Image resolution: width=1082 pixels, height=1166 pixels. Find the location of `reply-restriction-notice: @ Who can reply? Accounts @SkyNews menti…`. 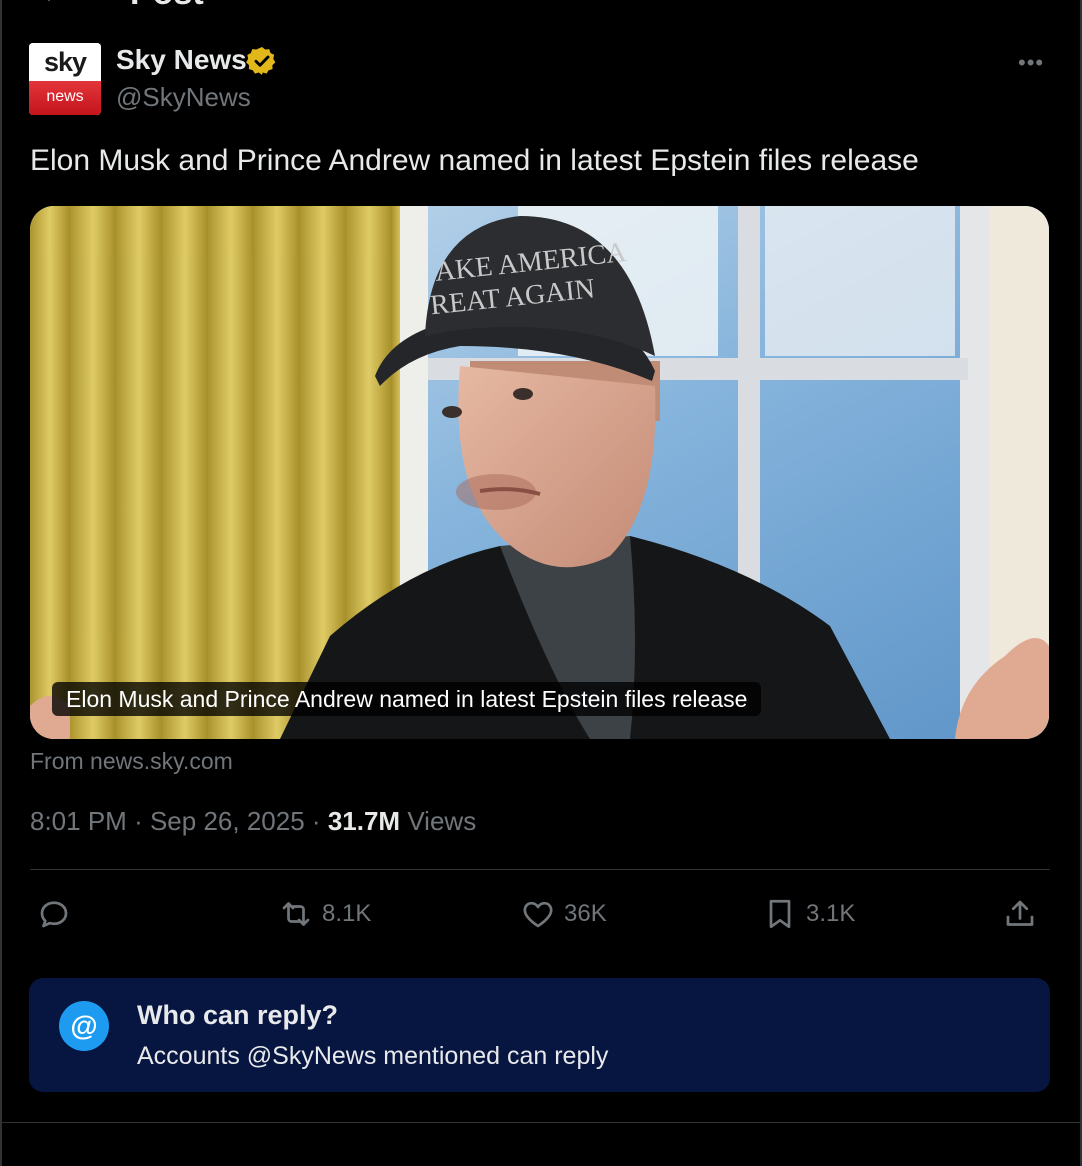

reply-restriction-notice: @ Who can reply? Accounts @SkyNews menti… is located at coordinates (539, 1035).